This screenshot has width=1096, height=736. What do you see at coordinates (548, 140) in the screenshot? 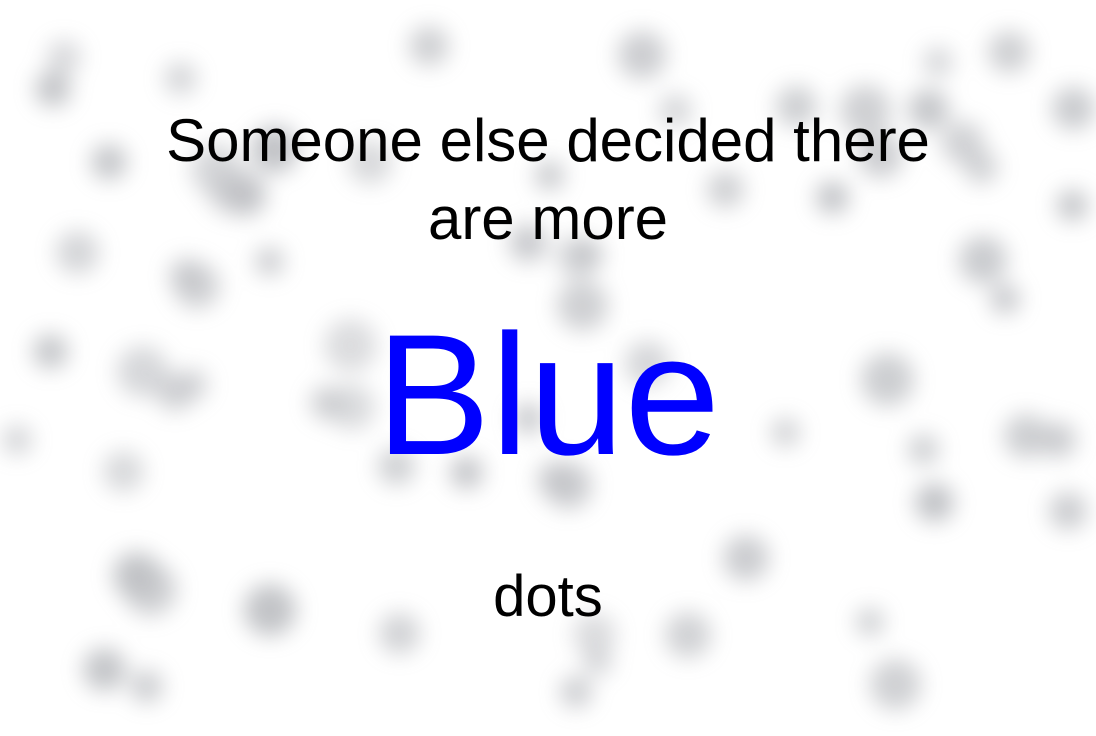
I see `prompt-line-1: Someone else decided there` at bounding box center [548, 140].